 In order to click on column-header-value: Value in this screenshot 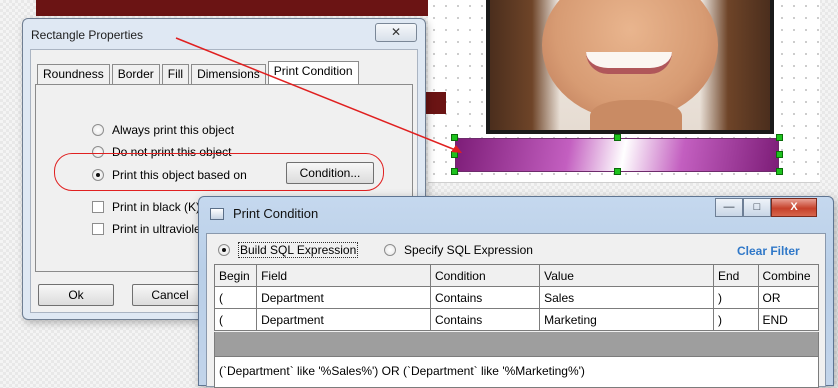, I will do `click(626, 275)`.